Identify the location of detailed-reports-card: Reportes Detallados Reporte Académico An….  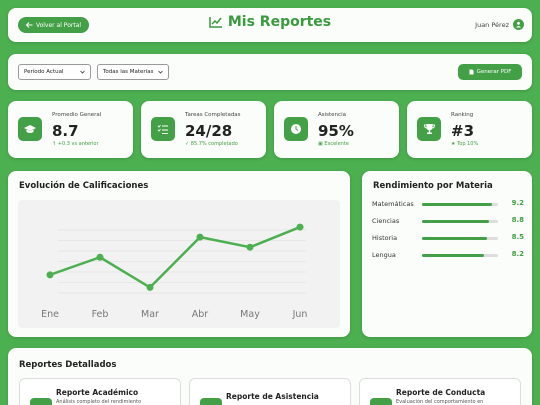
(270, 376).